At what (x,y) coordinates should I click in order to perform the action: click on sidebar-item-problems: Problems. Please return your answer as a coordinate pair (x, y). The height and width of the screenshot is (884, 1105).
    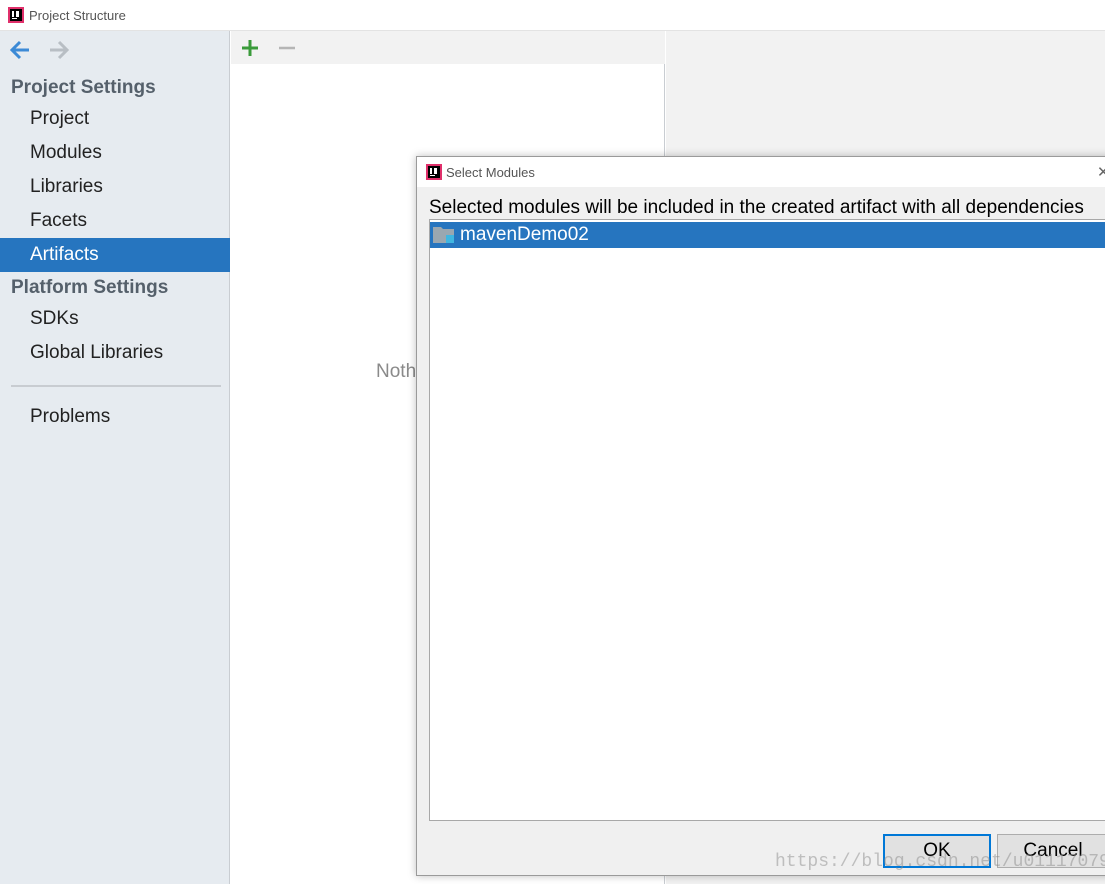
    Looking at the image, I should click on (115, 417).